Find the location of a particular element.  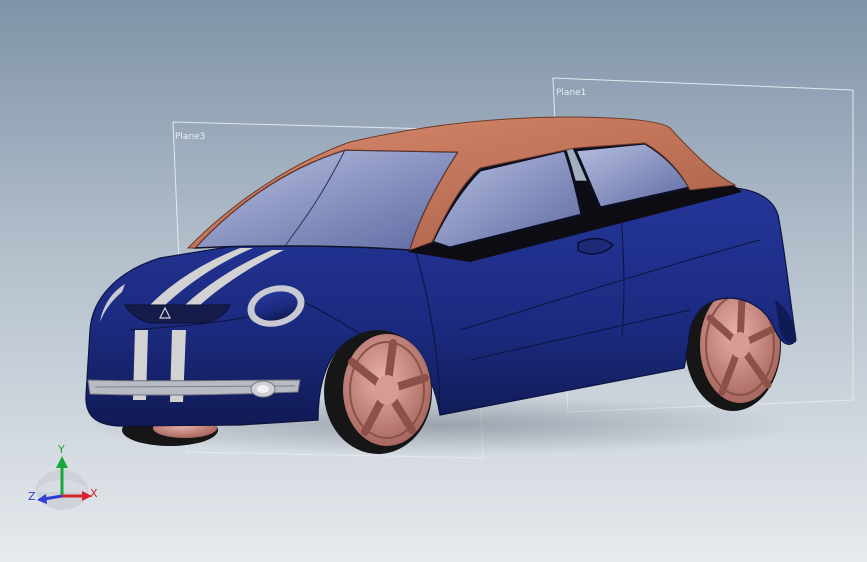

plane1-label: Plane1 is located at coordinates (571, 93).